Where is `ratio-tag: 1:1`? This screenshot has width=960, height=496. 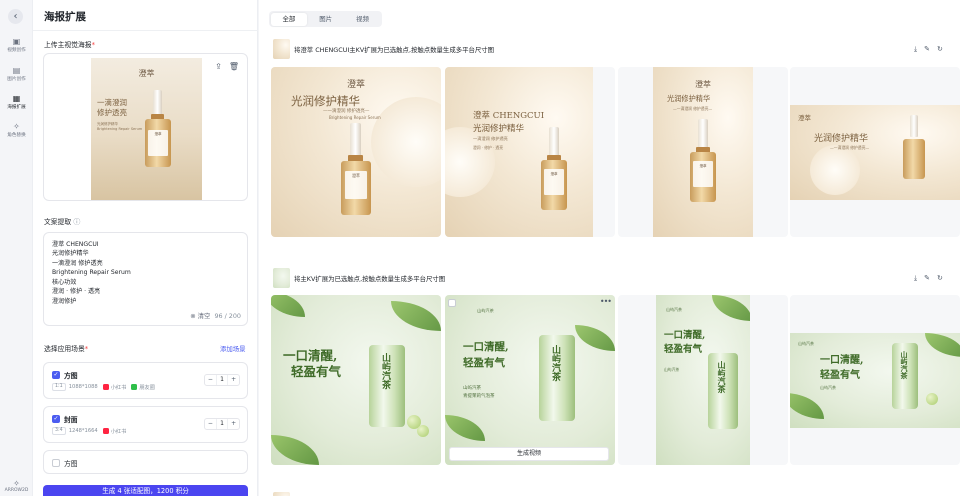 ratio-tag: 1:1 is located at coordinates (59, 387).